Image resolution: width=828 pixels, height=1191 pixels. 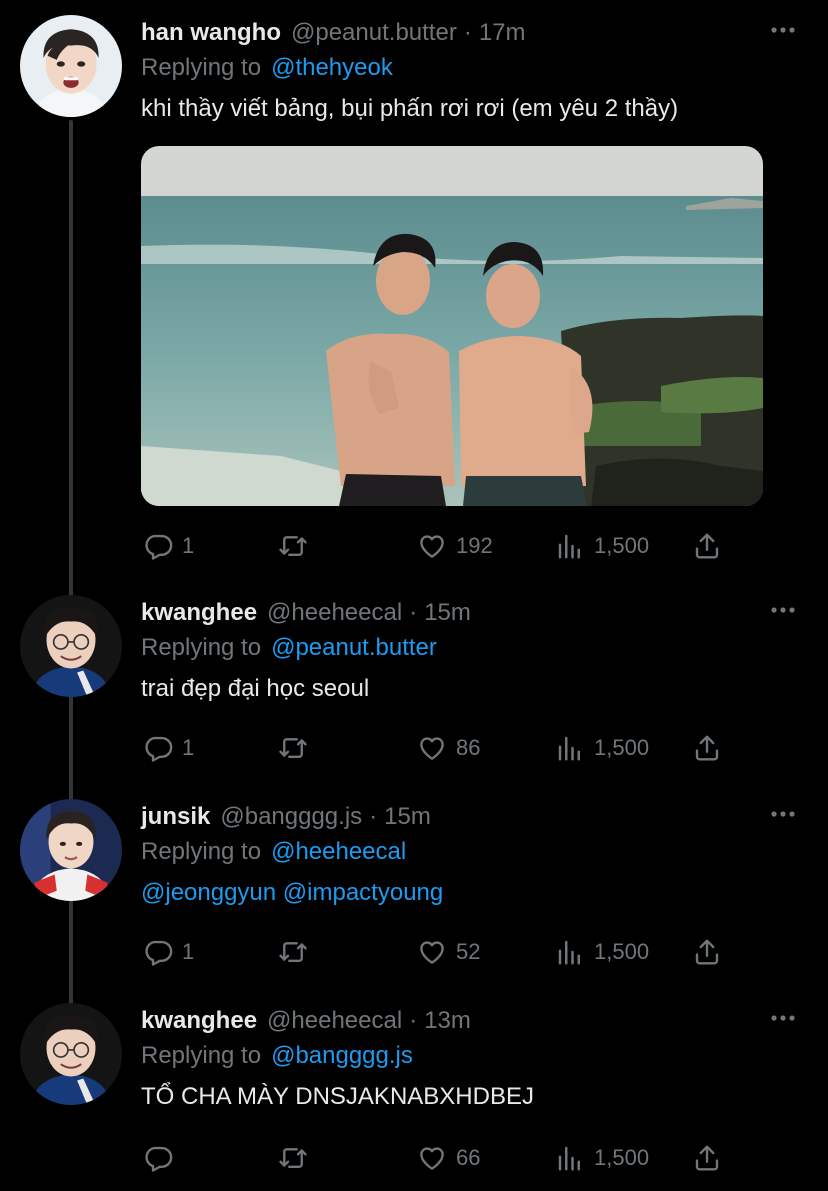 What do you see at coordinates (291, 817) in the screenshot?
I see `user-handle: @bangggg.js` at bounding box center [291, 817].